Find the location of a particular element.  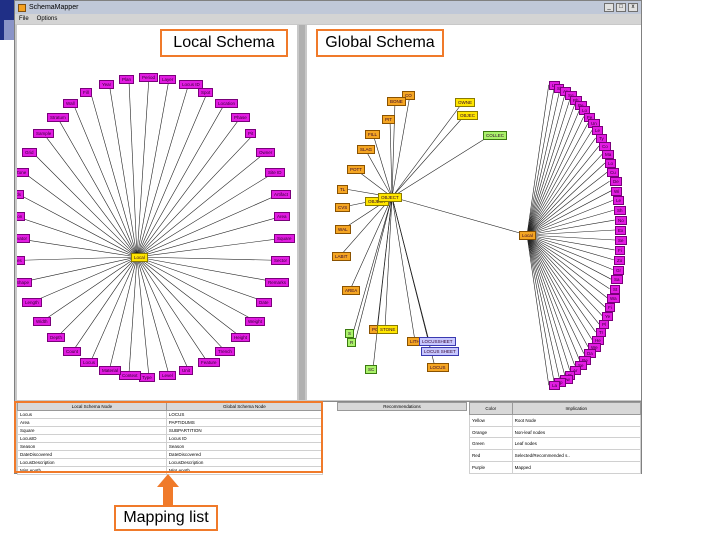

global-node-arc: Lo is located at coordinates (611, 163).